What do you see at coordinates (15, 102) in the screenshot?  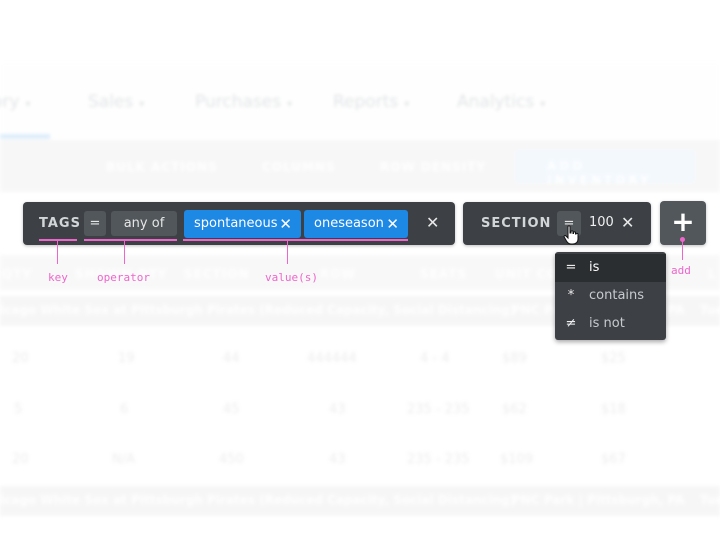 I see `nav-inventory: ory▾` at bounding box center [15, 102].